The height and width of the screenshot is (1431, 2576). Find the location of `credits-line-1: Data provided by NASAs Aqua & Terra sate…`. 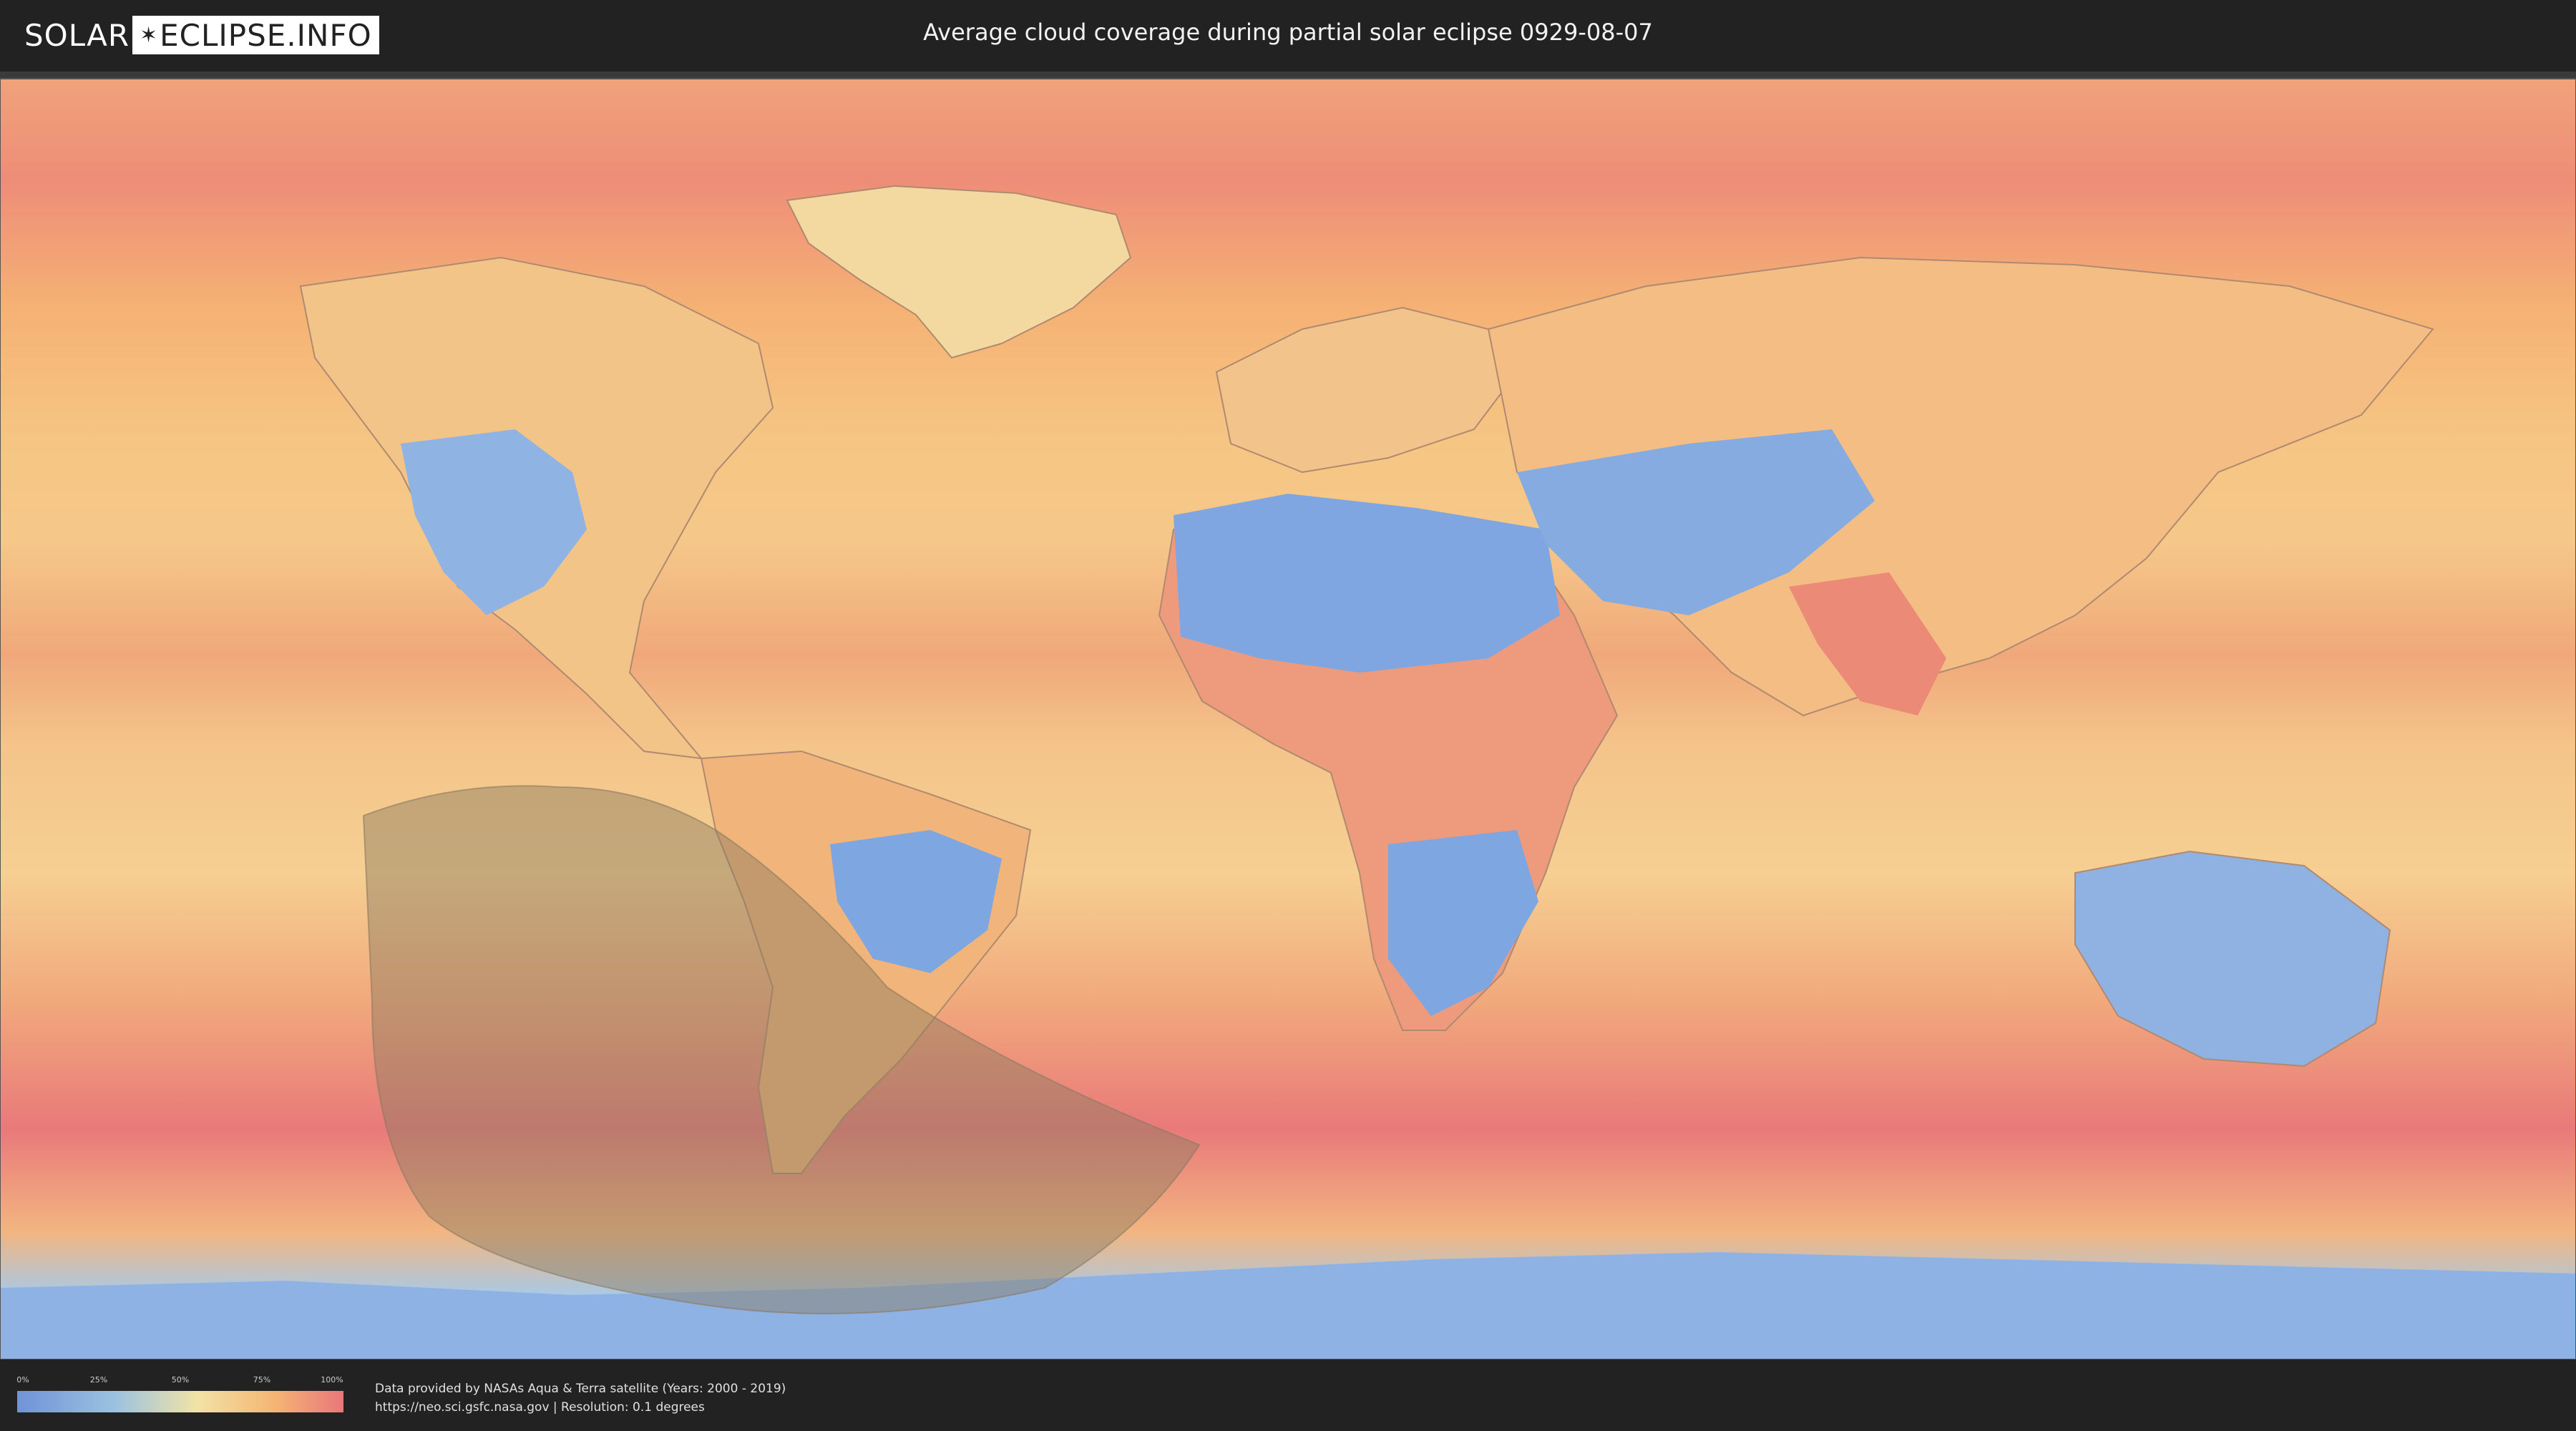

credits-line-1: Data provided by NASAs Aqua & Terra sate… is located at coordinates (580, 1389).